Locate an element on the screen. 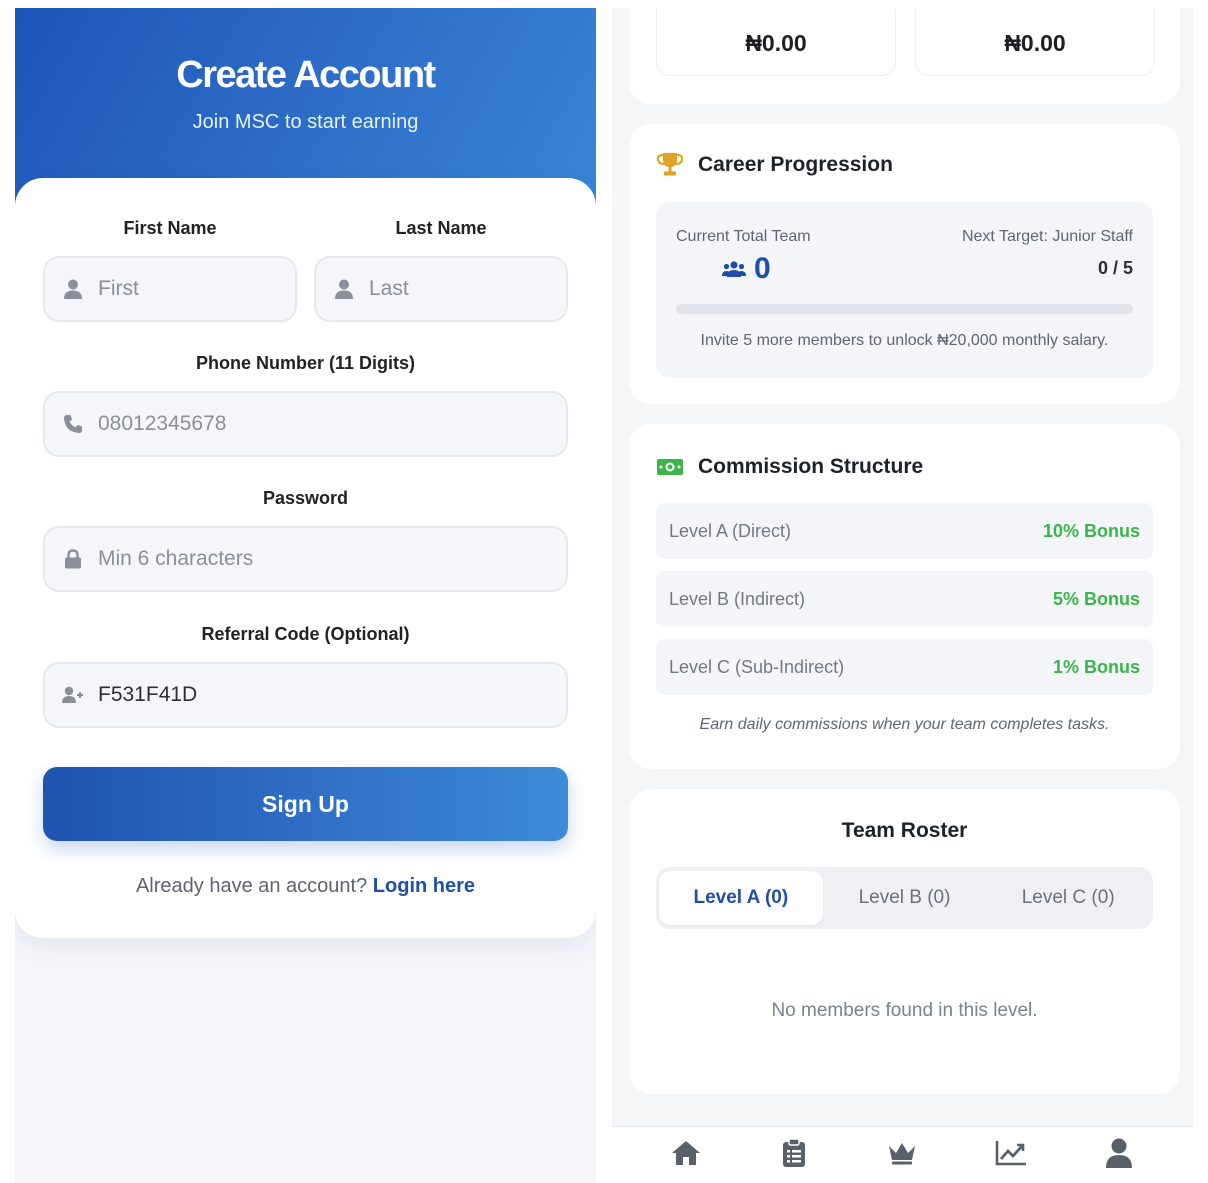 The height and width of the screenshot is (1183, 1208). login-prompt: Already have an account? Login here is located at coordinates (305, 886).